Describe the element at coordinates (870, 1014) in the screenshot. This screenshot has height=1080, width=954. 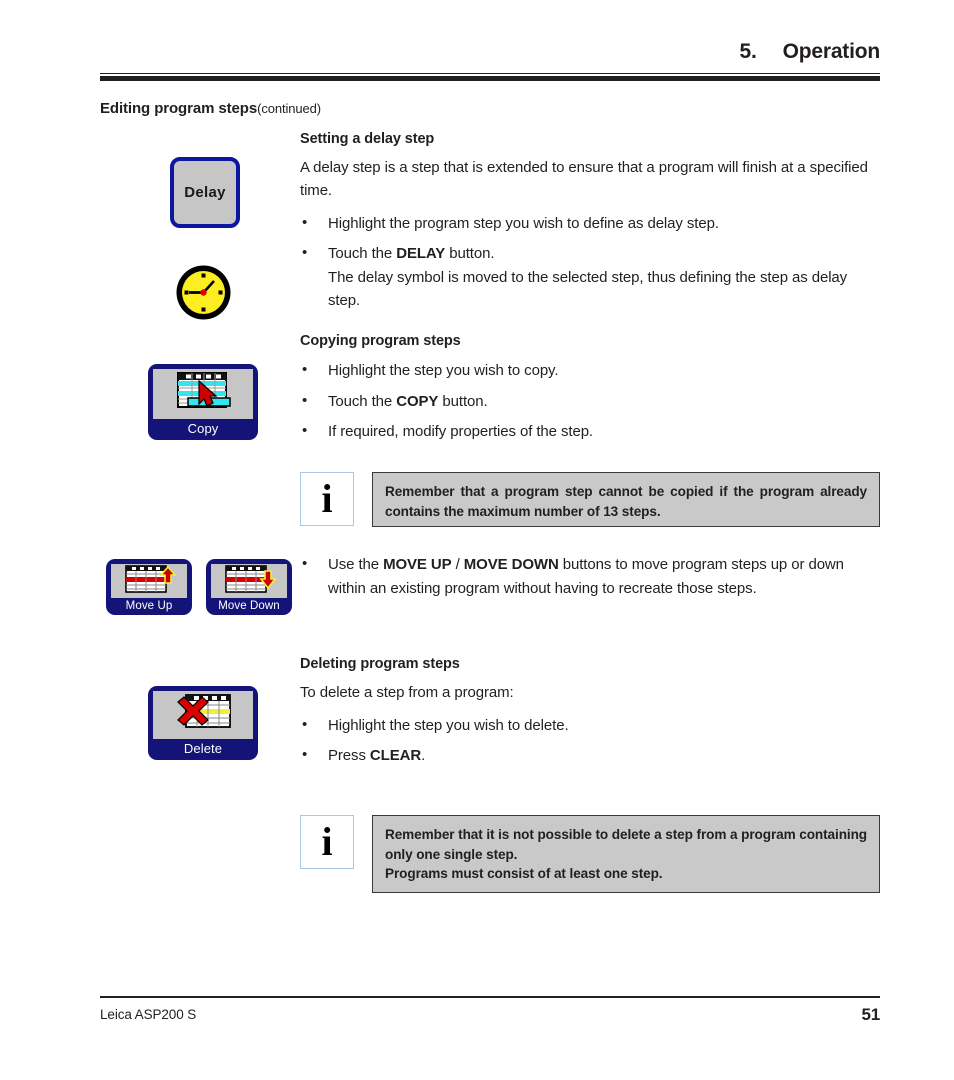
I see `page-number: 51` at that location.